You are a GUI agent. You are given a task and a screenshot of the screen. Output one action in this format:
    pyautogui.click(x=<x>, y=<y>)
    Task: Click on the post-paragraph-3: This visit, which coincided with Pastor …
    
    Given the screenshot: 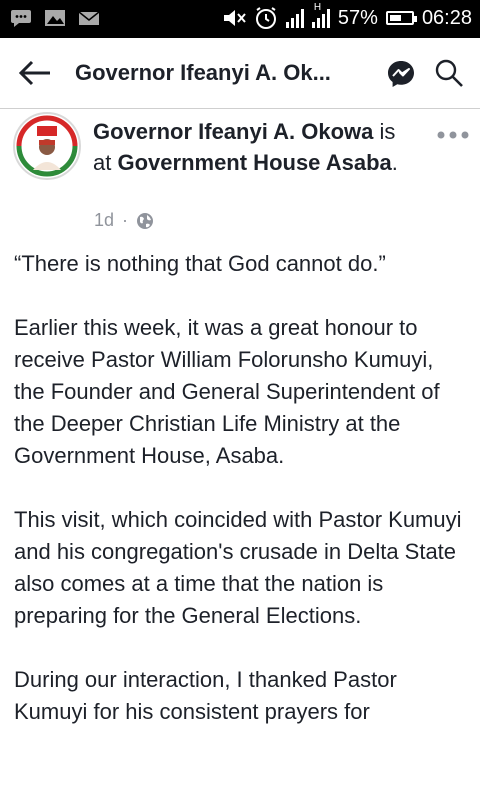 What is the action you would take?
    pyautogui.click(x=238, y=567)
    